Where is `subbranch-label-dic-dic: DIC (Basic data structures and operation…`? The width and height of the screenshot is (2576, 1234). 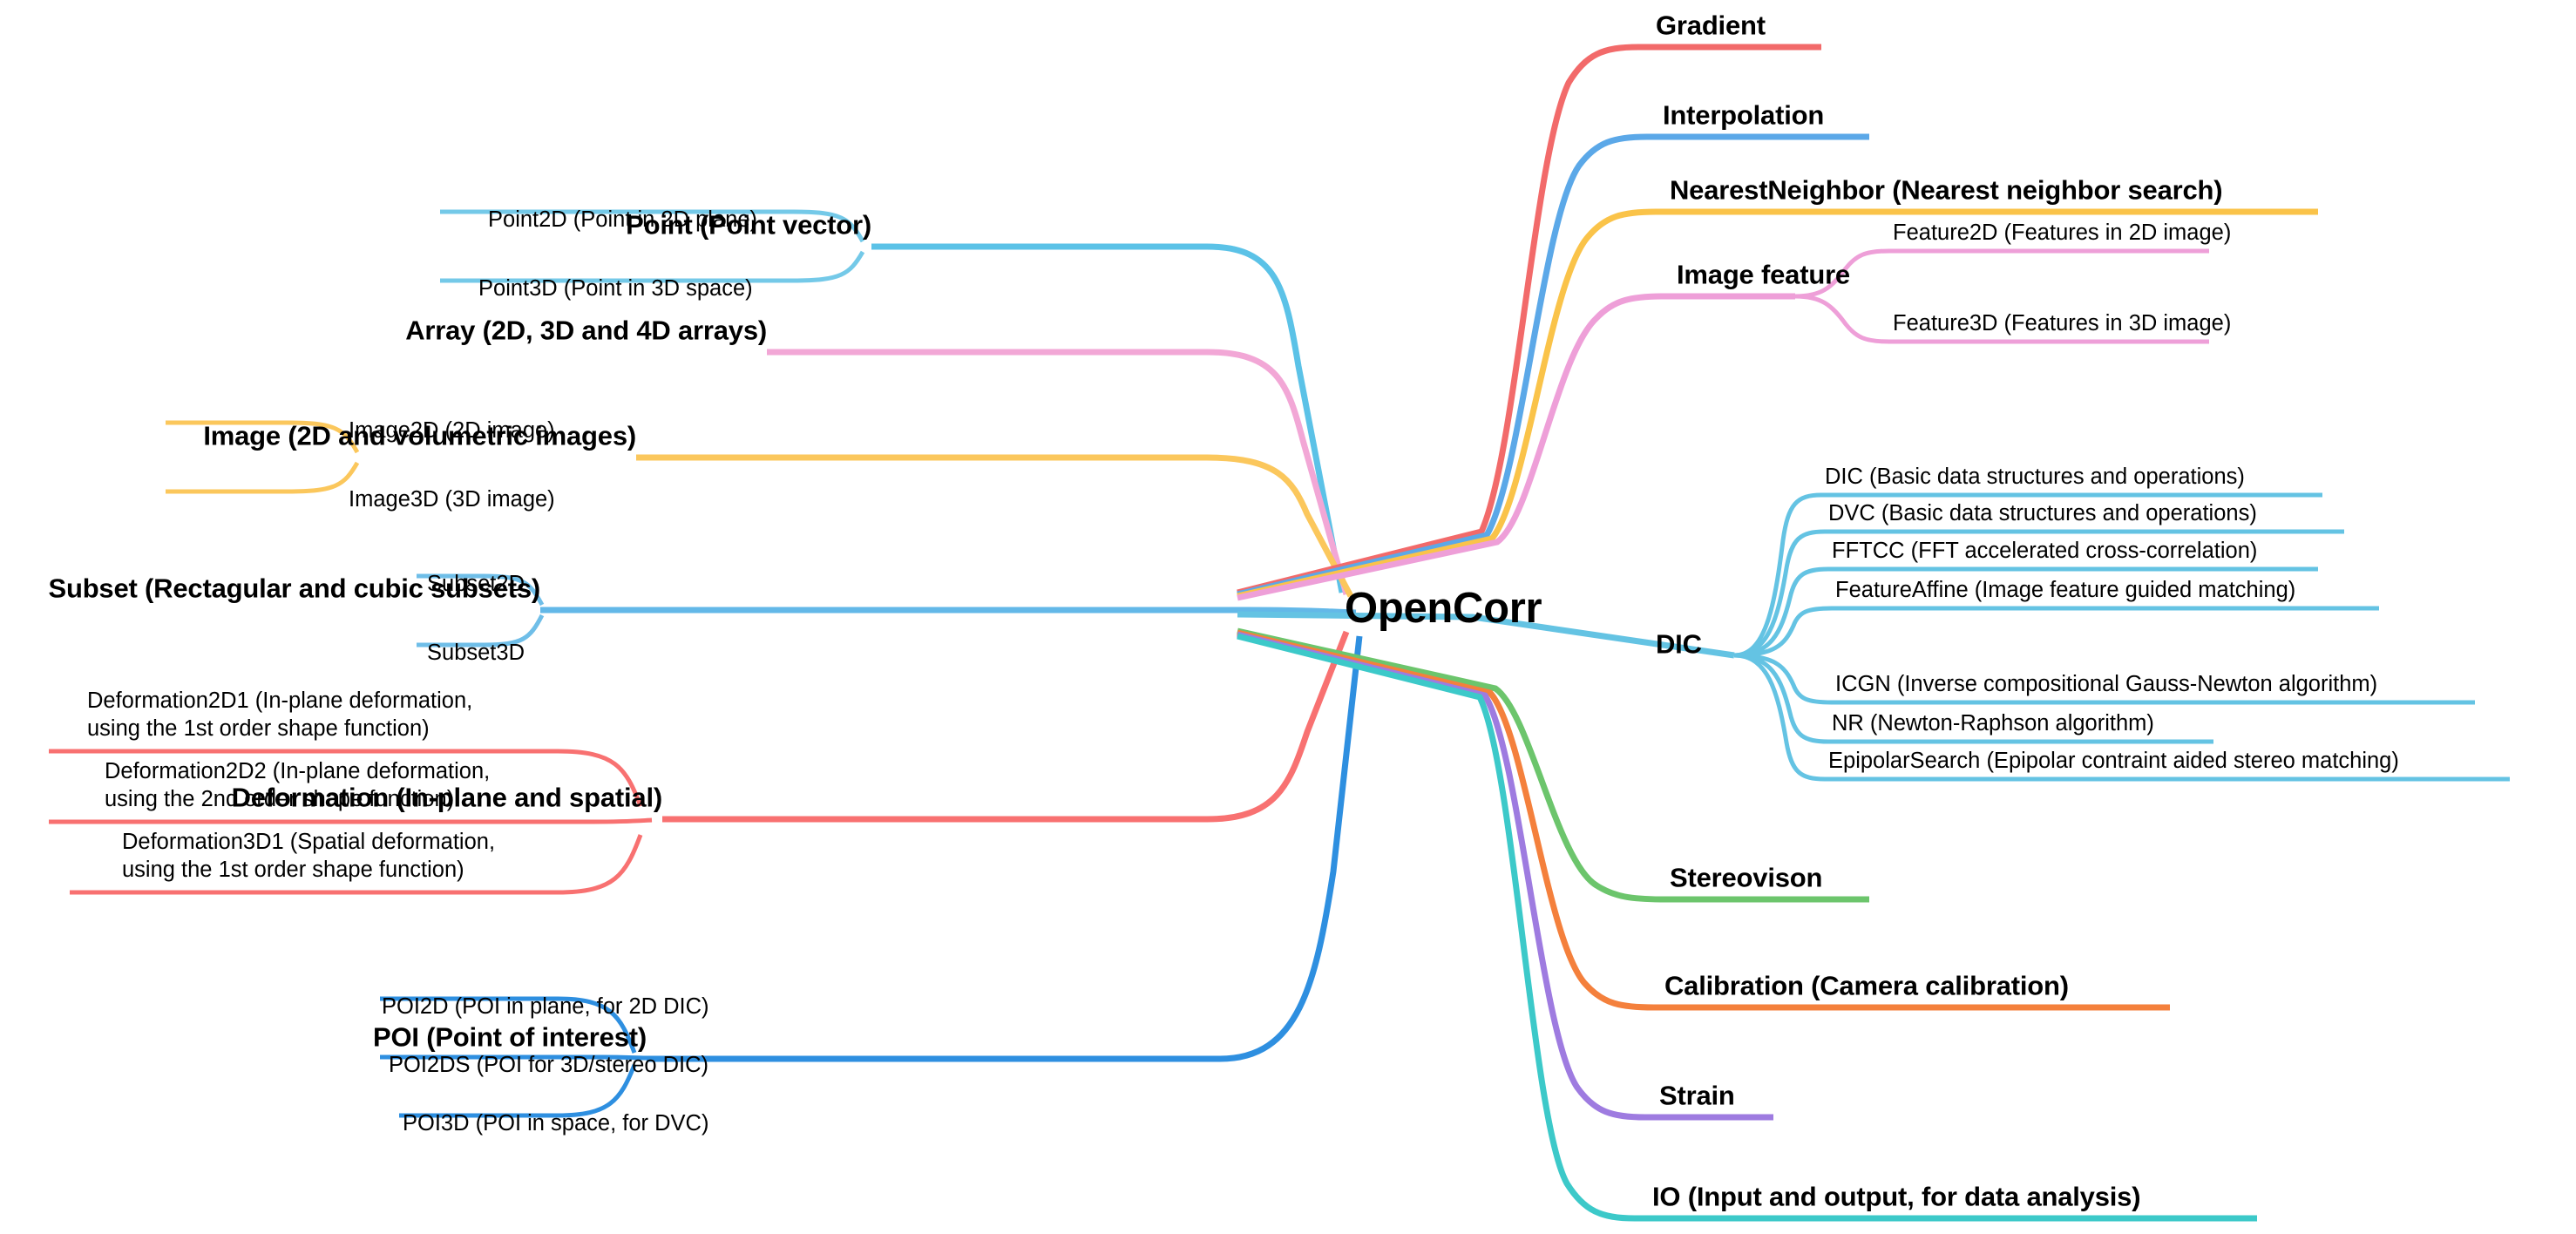
subbranch-label-dic-dic: DIC (Basic data structures and operation… is located at coordinates (2035, 477).